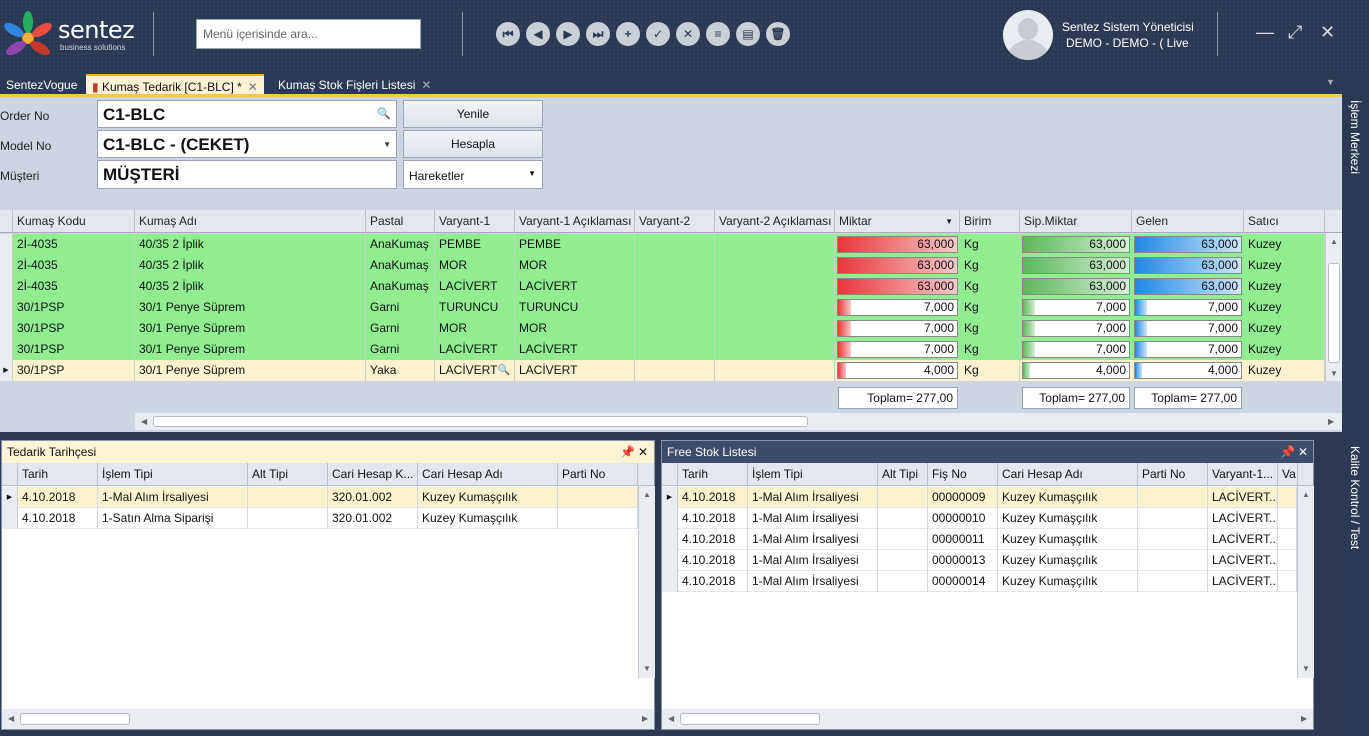  Describe the element at coordinates (400, 265) in the screenshot. I see `cell-pastal: AnaKumaş` at that location.